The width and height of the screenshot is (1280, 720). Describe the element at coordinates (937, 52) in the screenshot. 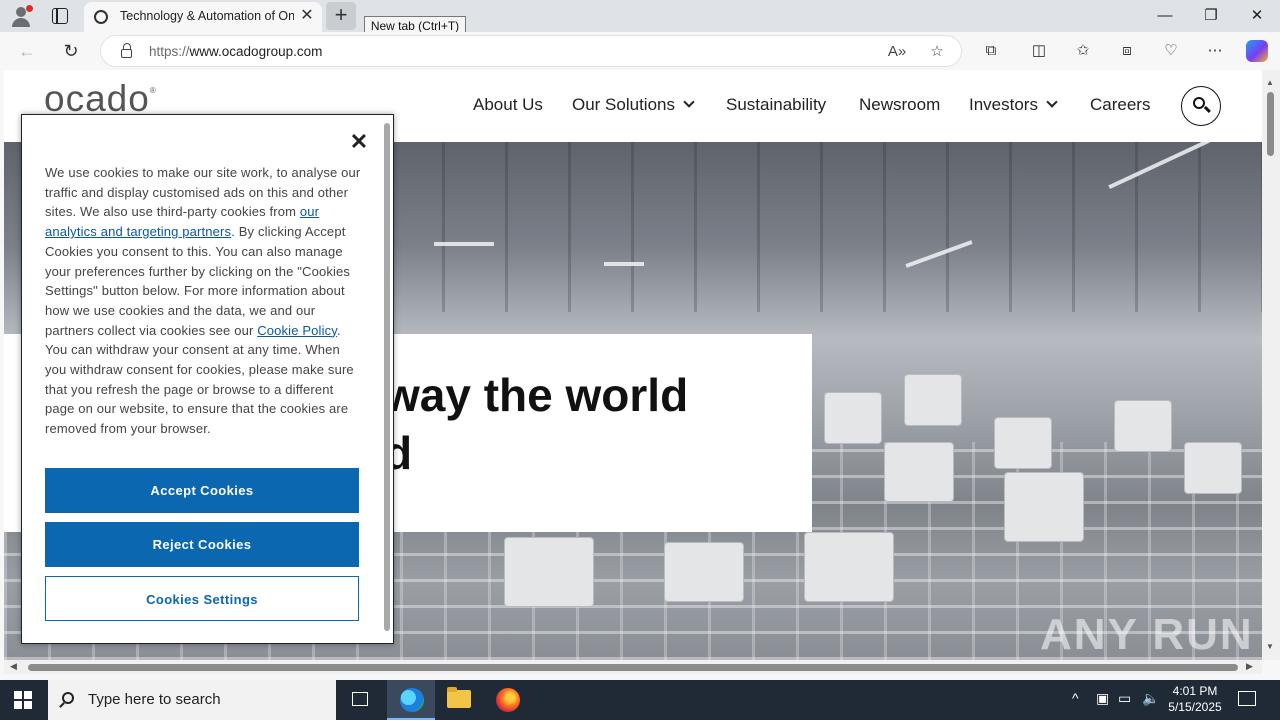

I see `favorite-star-icon: ☆` at that location.